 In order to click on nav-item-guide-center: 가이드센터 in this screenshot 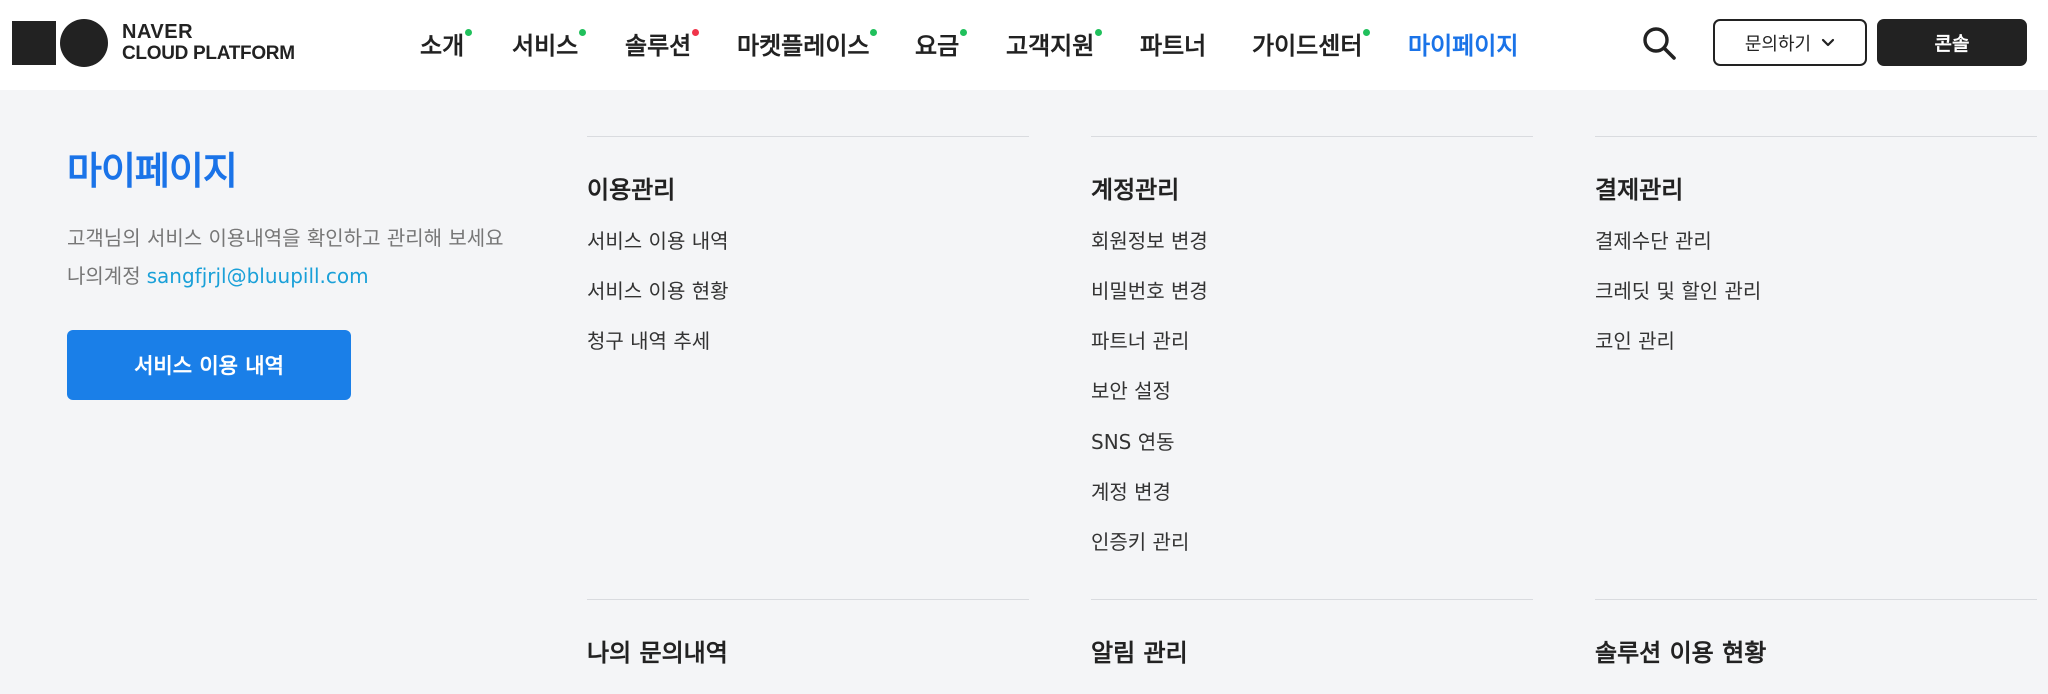, I will do `click(1311, 43)`.